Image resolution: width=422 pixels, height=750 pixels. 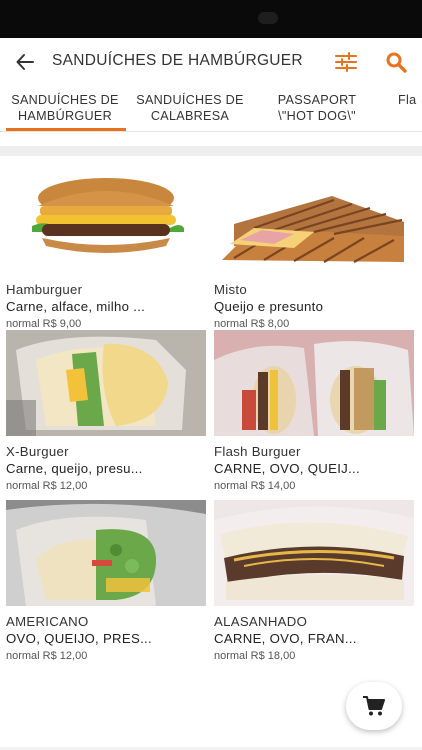 What do you see at coordinates (106, 553) in the screenshot?
I see `product-image-americano` at bounding box center [106, 553].